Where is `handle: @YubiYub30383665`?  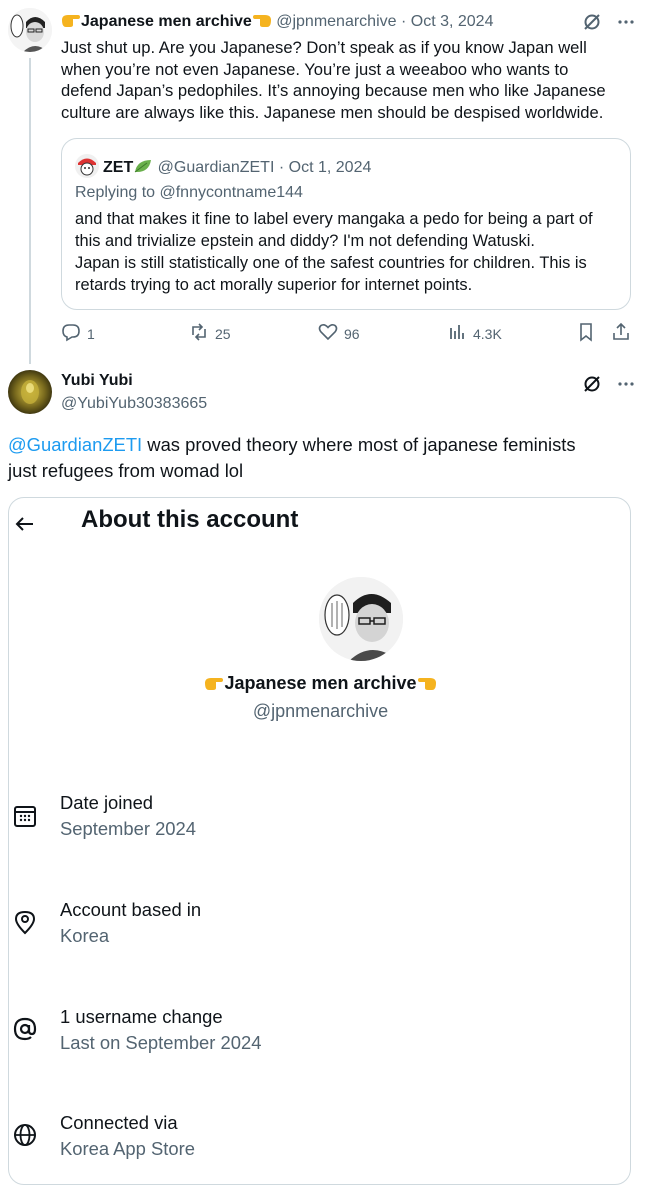
handle: @YubiYub30383665 is located at coordinates (134, 404).